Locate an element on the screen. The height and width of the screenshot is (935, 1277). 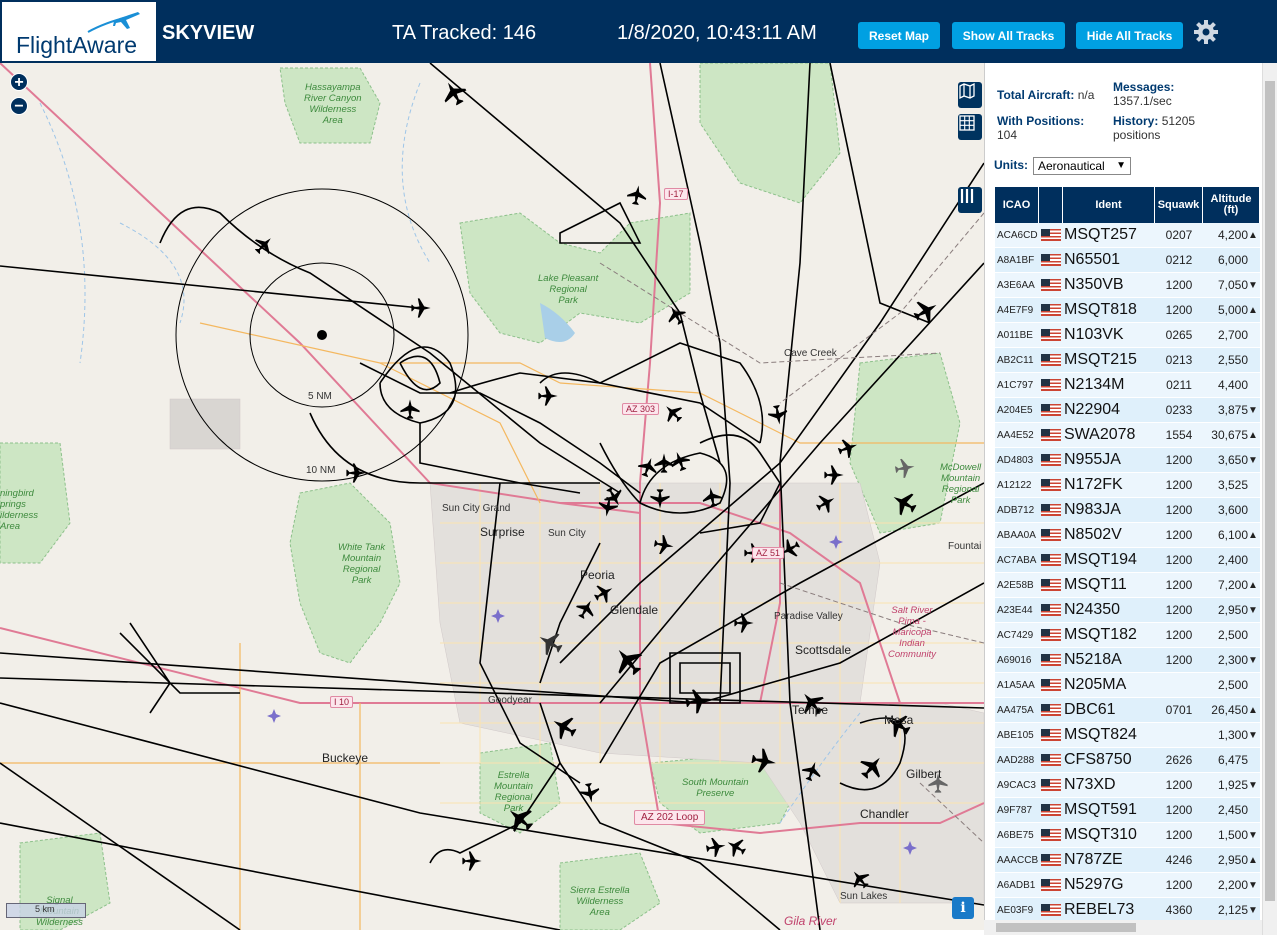
positions-value: 104 is located at coordinates (1007, 135).